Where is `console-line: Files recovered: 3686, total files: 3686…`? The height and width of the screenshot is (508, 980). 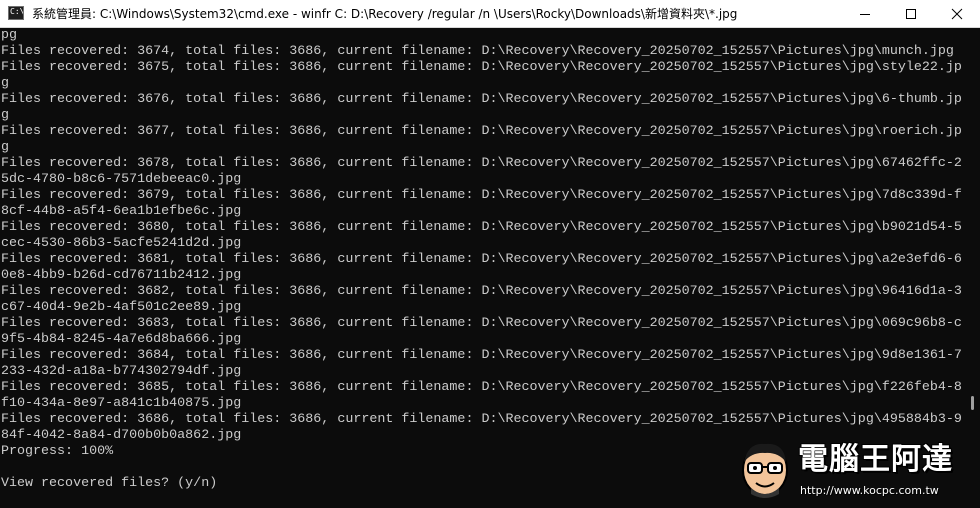
console-line: Files recovered: 3686, total files: 3686… is located at coordinates (481, 419).